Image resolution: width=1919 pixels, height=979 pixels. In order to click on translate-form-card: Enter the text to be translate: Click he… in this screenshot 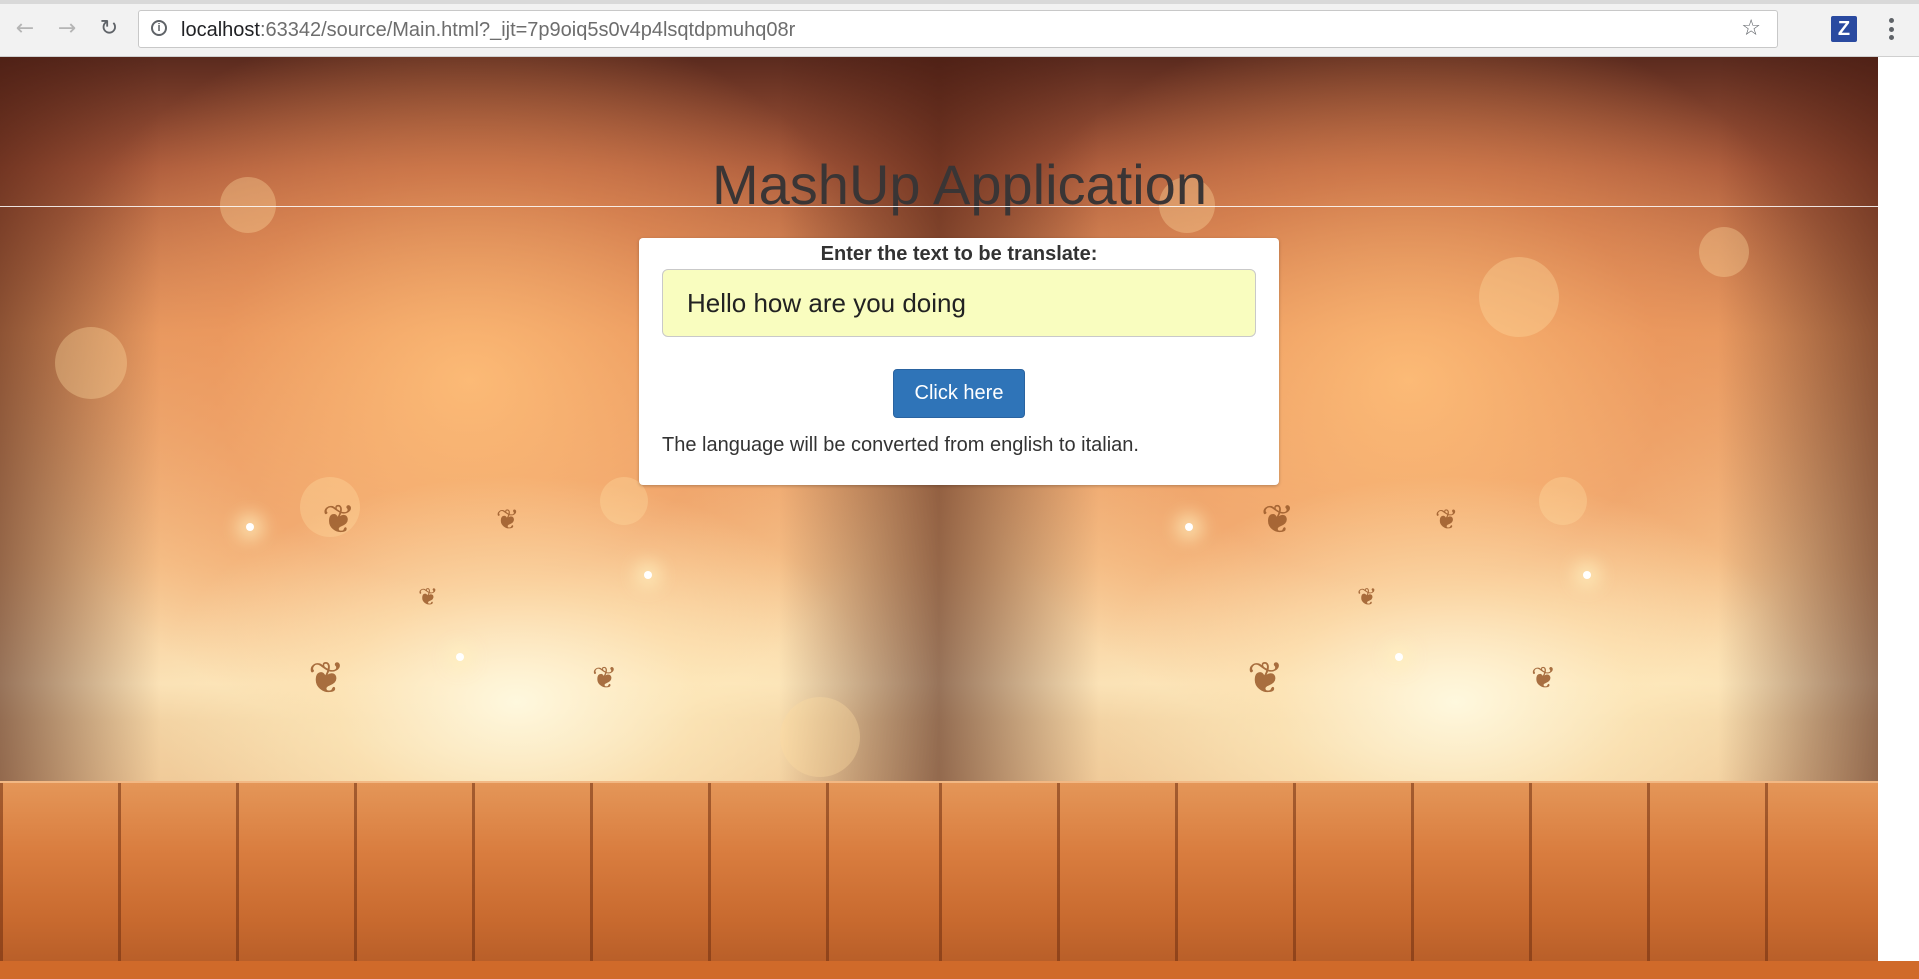, I will do `click(959, 361)`.